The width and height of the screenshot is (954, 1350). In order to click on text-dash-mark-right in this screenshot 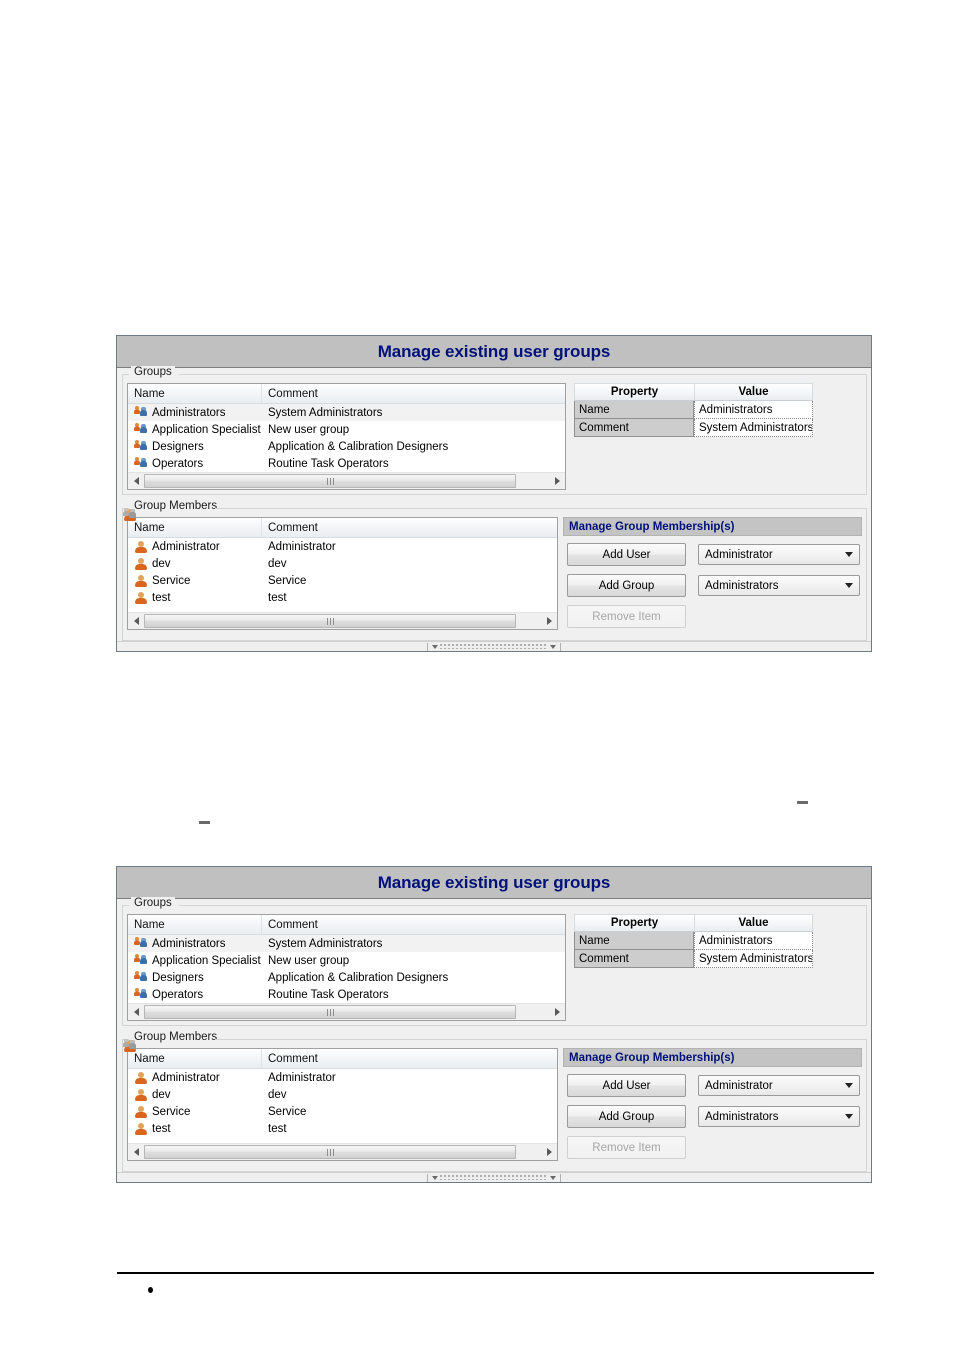, I will do `click(802, 802)`.